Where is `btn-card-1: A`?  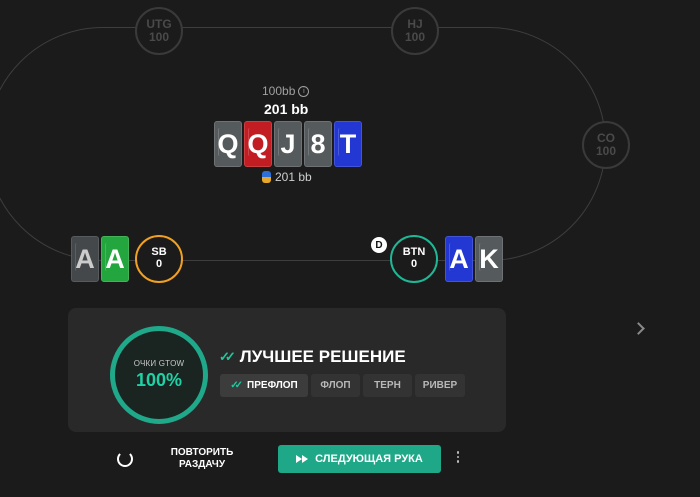
btn-card-1: A is located at coordinates (459, 259).